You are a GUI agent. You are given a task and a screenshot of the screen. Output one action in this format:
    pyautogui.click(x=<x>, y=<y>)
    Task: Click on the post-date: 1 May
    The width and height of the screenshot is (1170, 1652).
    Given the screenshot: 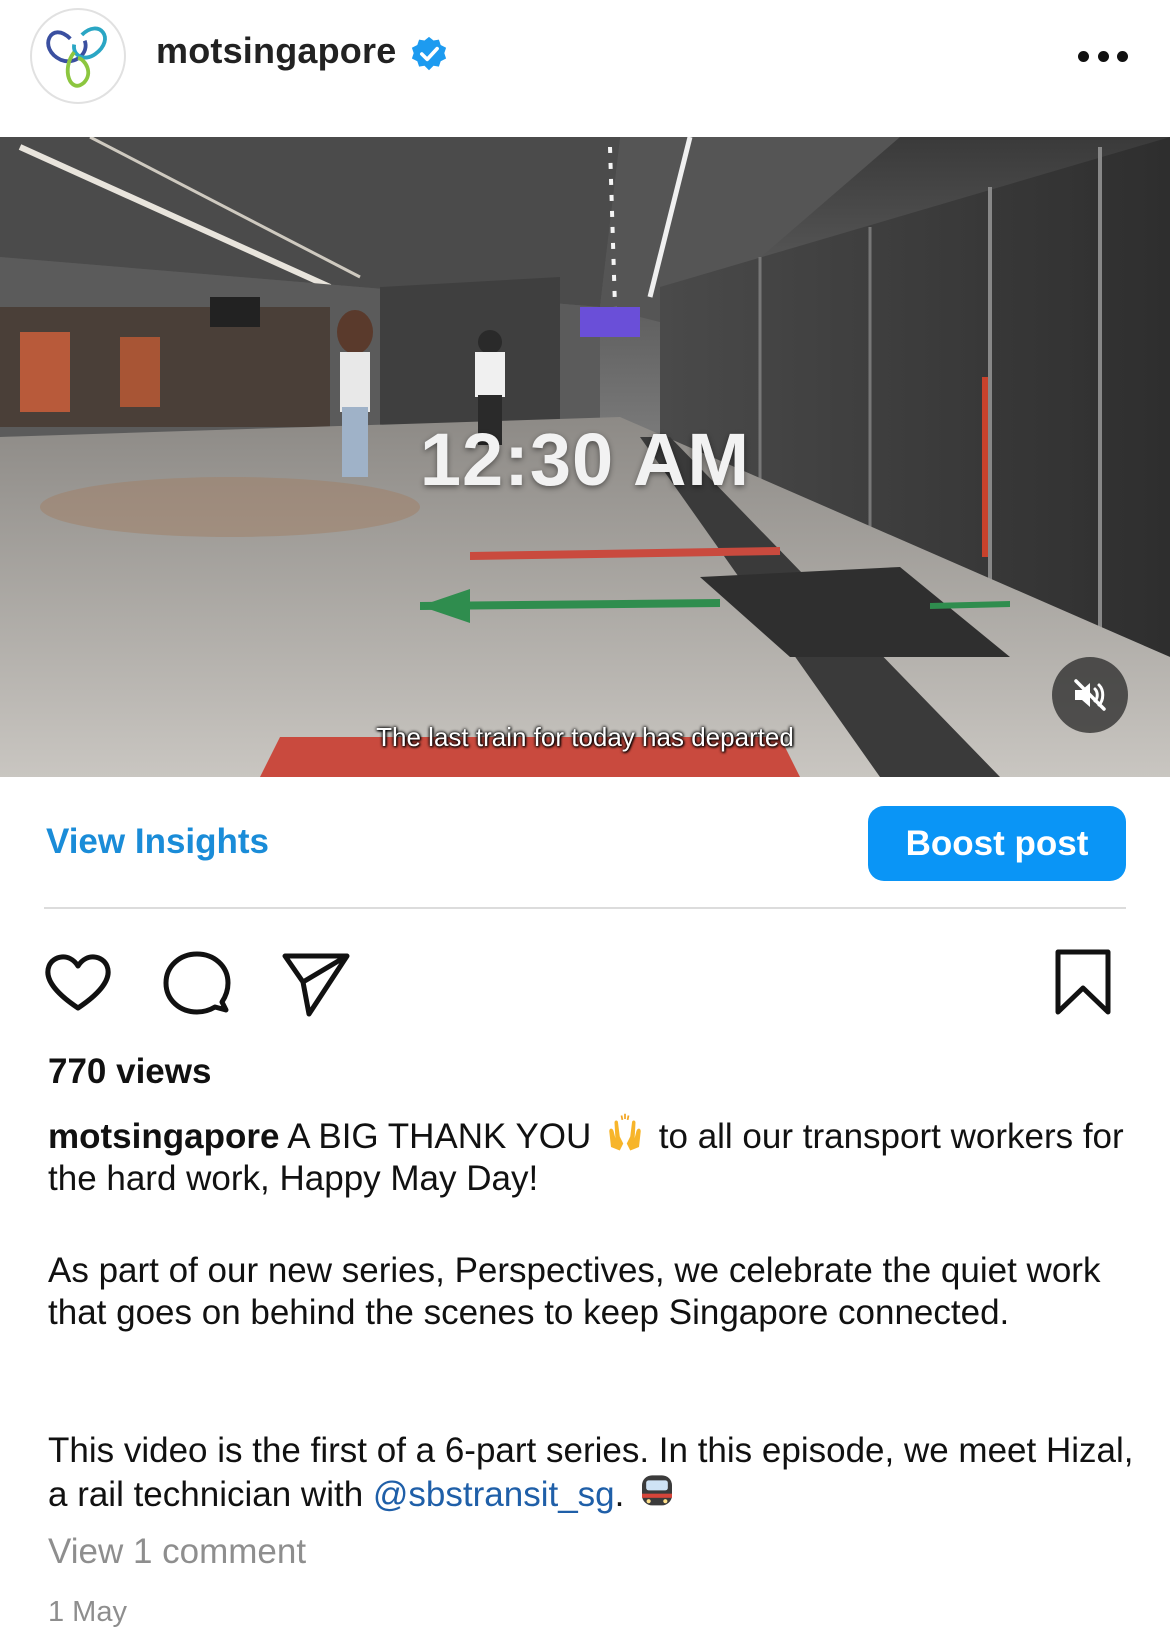 What is the action you would take?
    pyautogui.click(x=87, y=1612)
    